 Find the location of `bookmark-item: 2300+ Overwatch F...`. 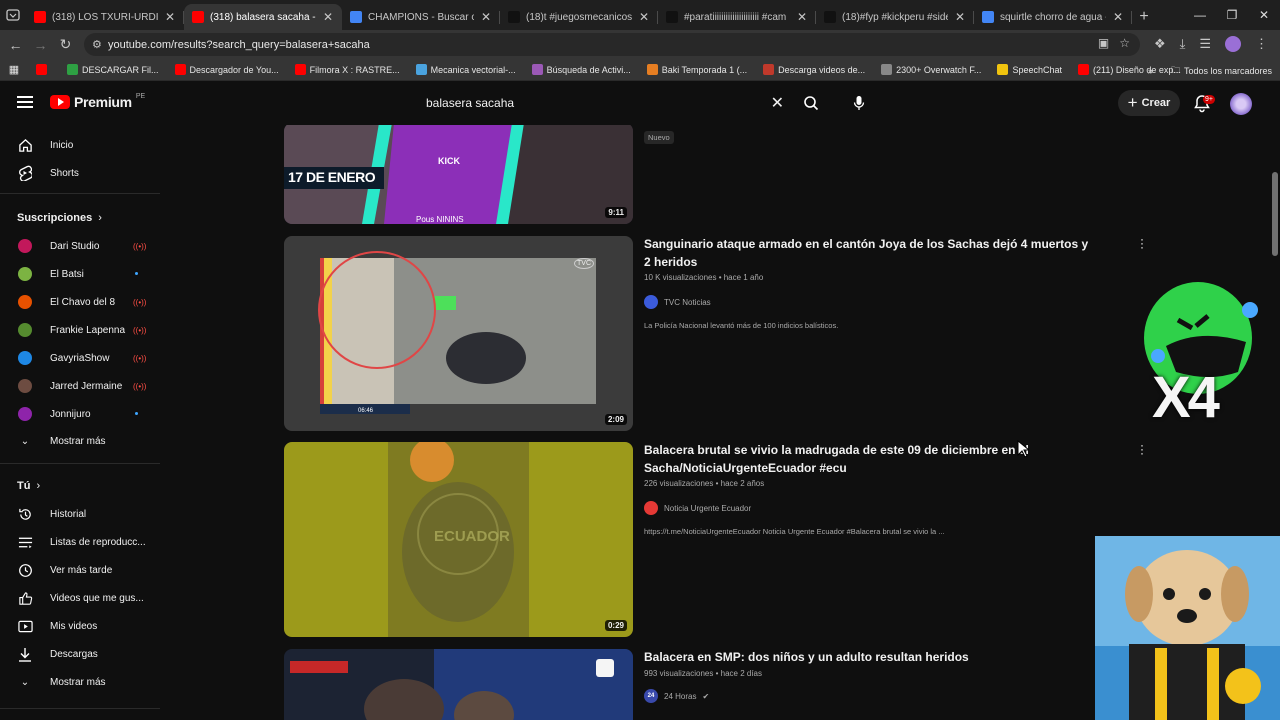

bookmark-item: 2300+ Overwatch F... is located at coordinates (931, 69).